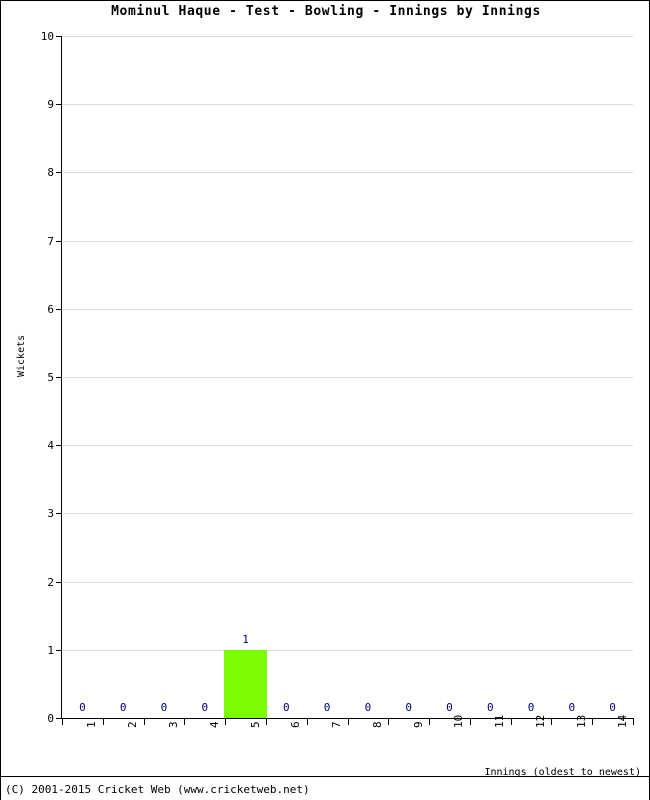 The width and height of the screenshot is (650, 800). I want to click on x-tick-label: 1, so click(92, 724).